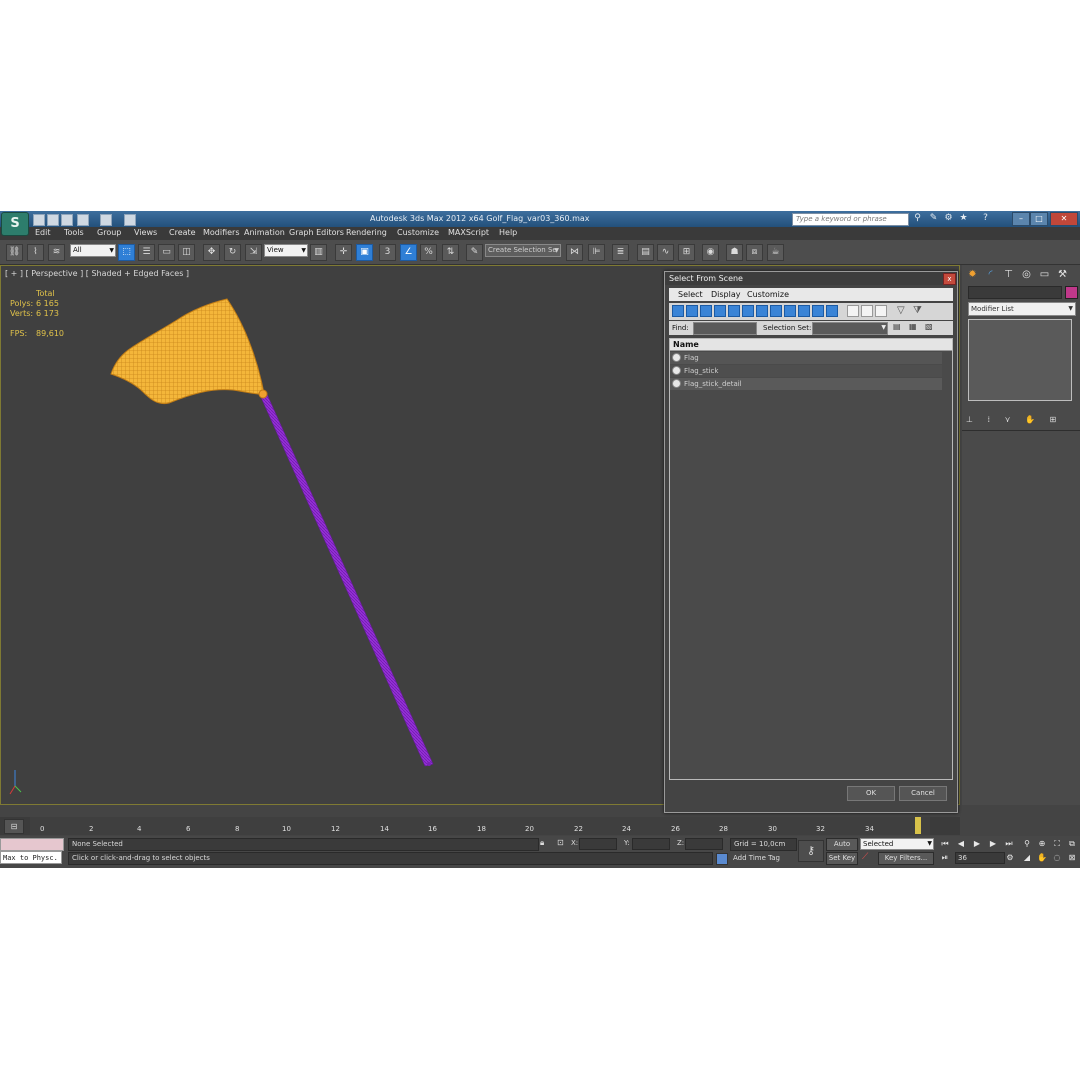 This screenshot has width=1080, height=1080. I want to click on mirror-icon: ⋈, so click(574, 252).